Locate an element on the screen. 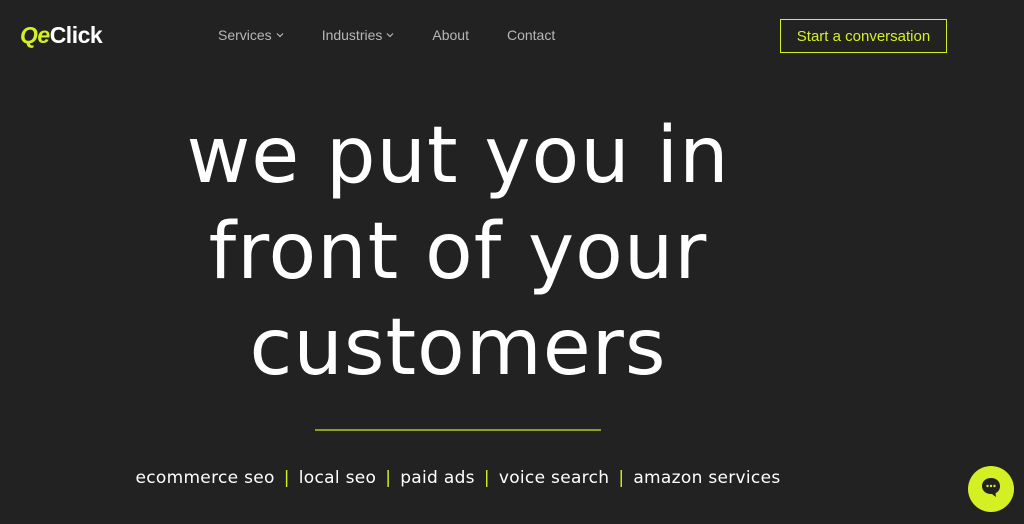 The image size is (1024, 524). nav-item-services: Services is located at coordinates (251, 35).